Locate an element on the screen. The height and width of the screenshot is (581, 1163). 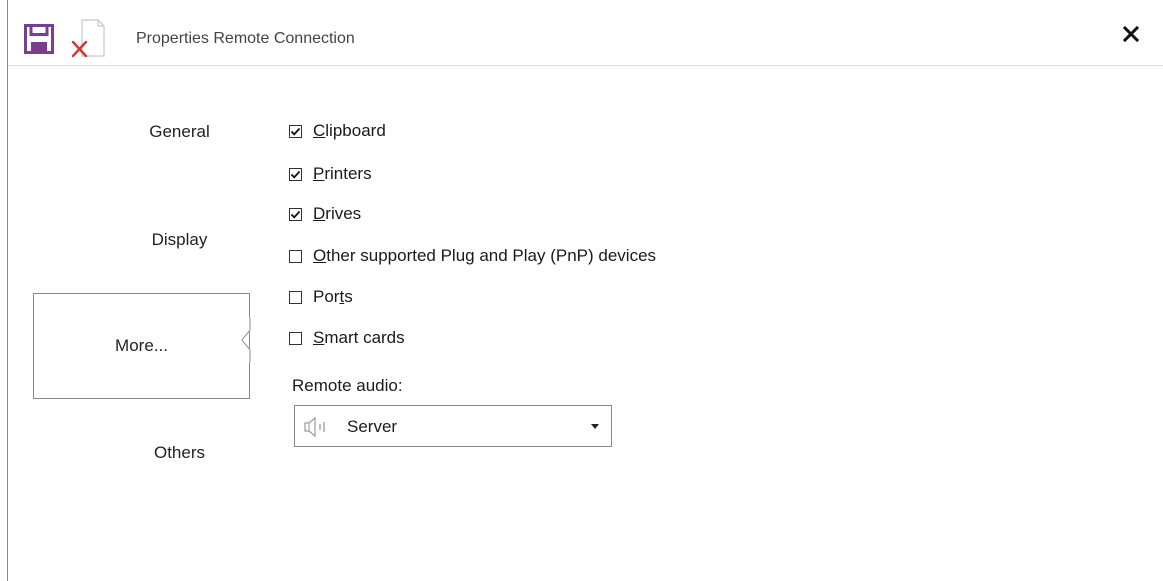
chevron-down-icon is located at coordinates (595, 426).